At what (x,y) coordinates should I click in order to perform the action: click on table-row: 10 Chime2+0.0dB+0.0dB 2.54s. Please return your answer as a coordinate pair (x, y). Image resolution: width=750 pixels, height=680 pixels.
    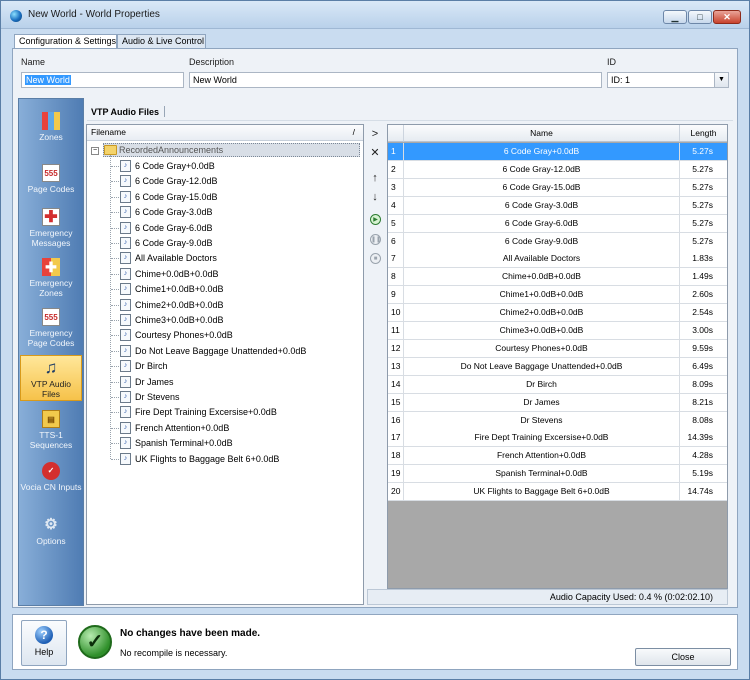
    Looking at the image, I should click on (557, 313).